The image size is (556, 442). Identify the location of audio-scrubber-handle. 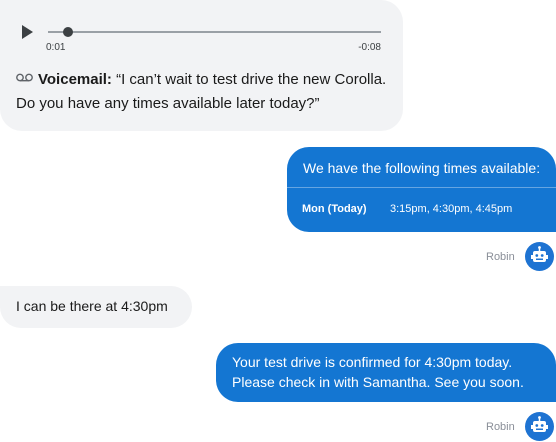
(67, 32).